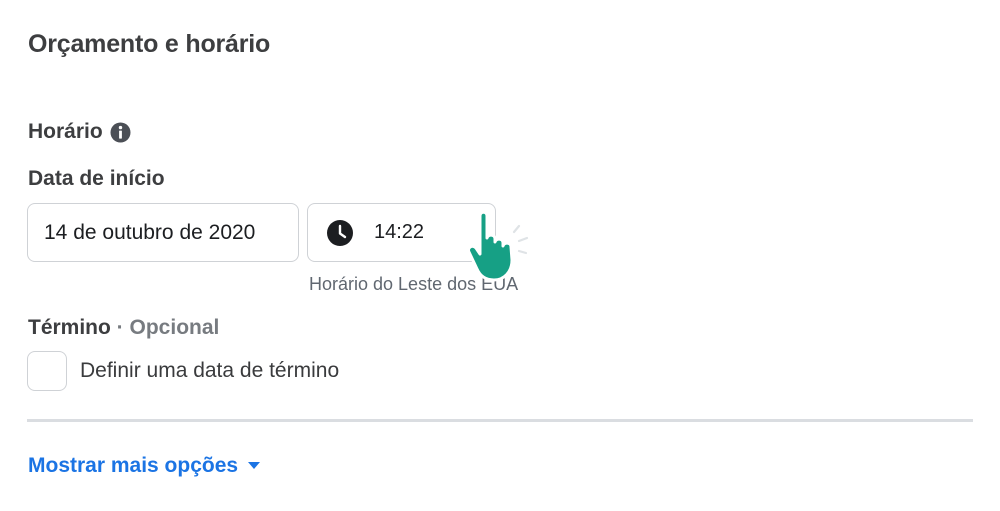 This screenshot has height=511, width=1000. What do you see at coordinates (501, 248) in the screenshot?
I see `pointer-hand-icon` at bounding box center [501, 248].